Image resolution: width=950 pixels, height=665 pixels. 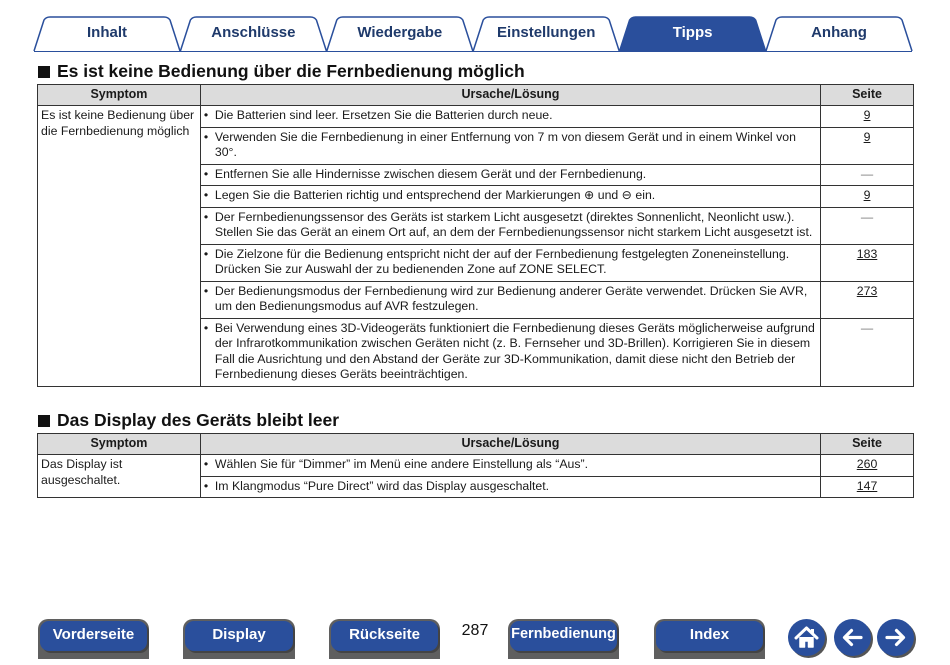 I want to click on arrow-left-icon, so click(x=852, y=637).